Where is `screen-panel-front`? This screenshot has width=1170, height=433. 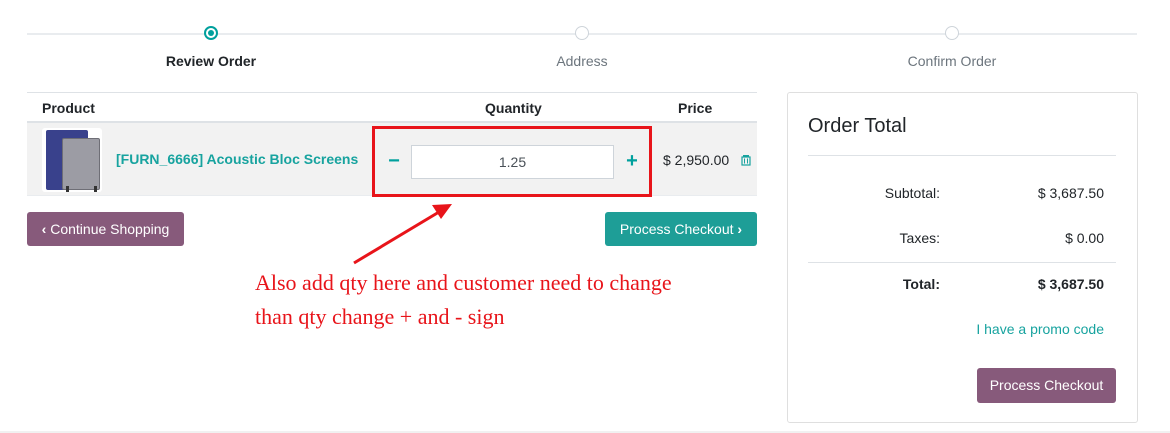 screen-panel-front is located at coordinates (81, 164).